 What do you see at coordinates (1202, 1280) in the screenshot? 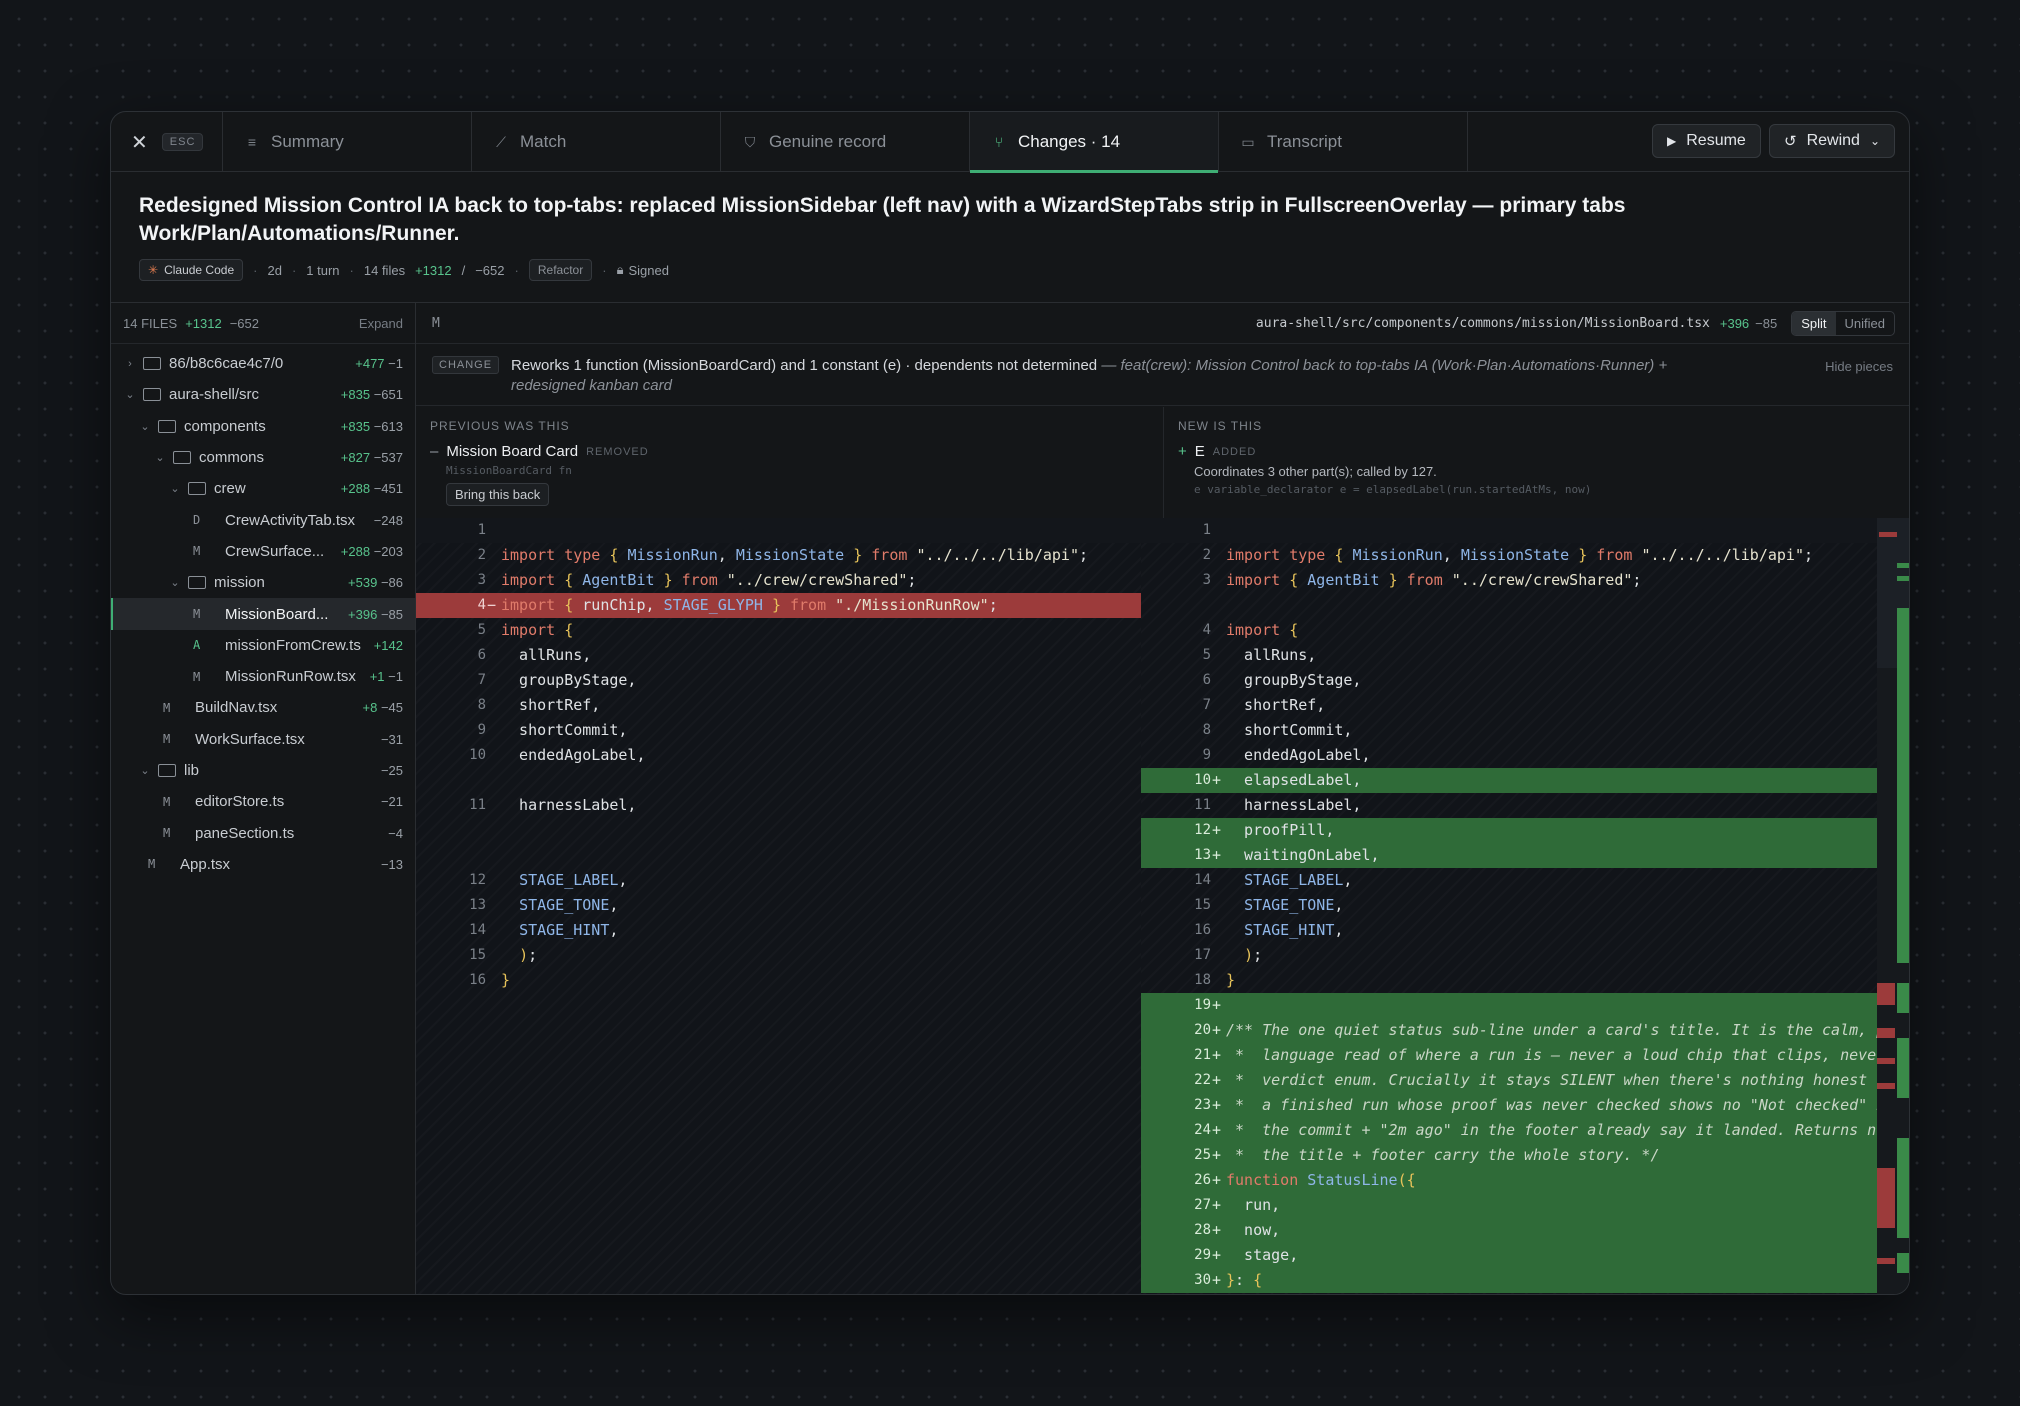
I see `line-number: 30` at bounding box center [1202, 1280].